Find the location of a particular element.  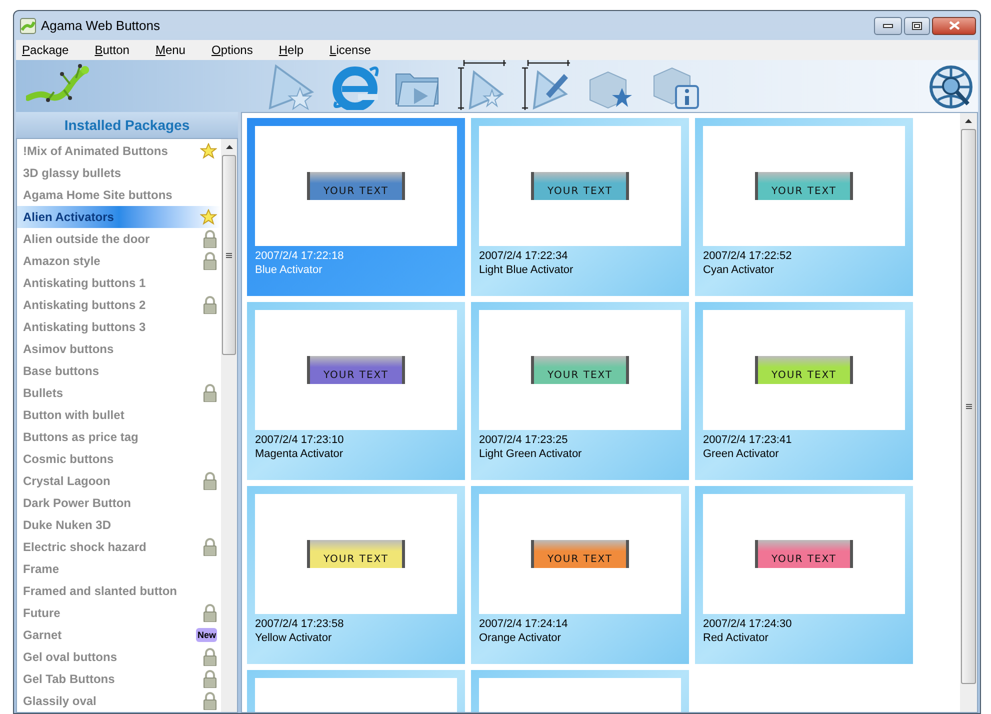

sidebar-entry: Buttons as price tag is located at coordinates (119, 437).